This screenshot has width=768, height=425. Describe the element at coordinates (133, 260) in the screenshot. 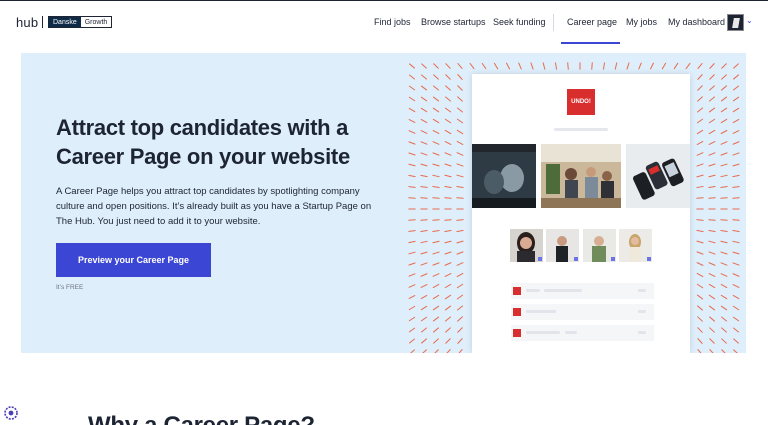

I see `preview-career-page-button: Preview your Career Page` at that location.